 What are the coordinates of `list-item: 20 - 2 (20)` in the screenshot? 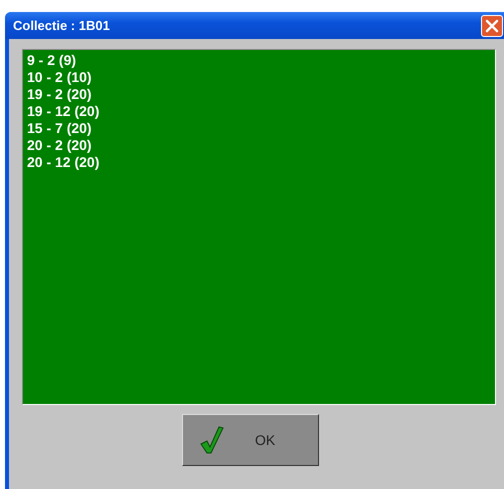 It's located at (259, 145).